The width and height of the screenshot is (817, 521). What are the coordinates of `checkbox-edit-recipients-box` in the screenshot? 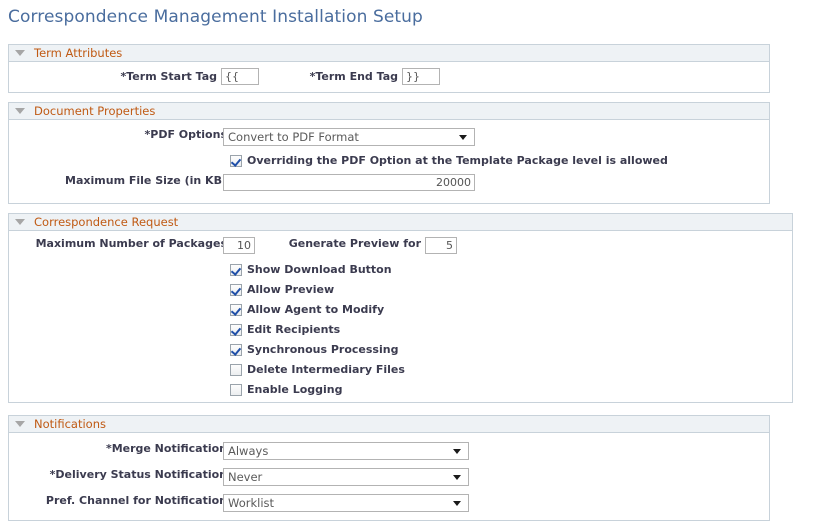 It's located at (236, 329).